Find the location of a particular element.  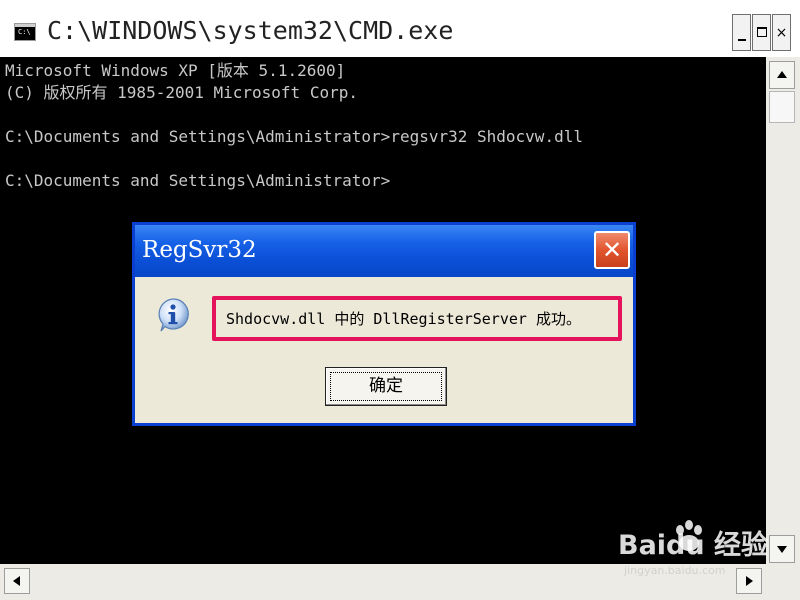

information-icon is located at coordinates (173, 315).